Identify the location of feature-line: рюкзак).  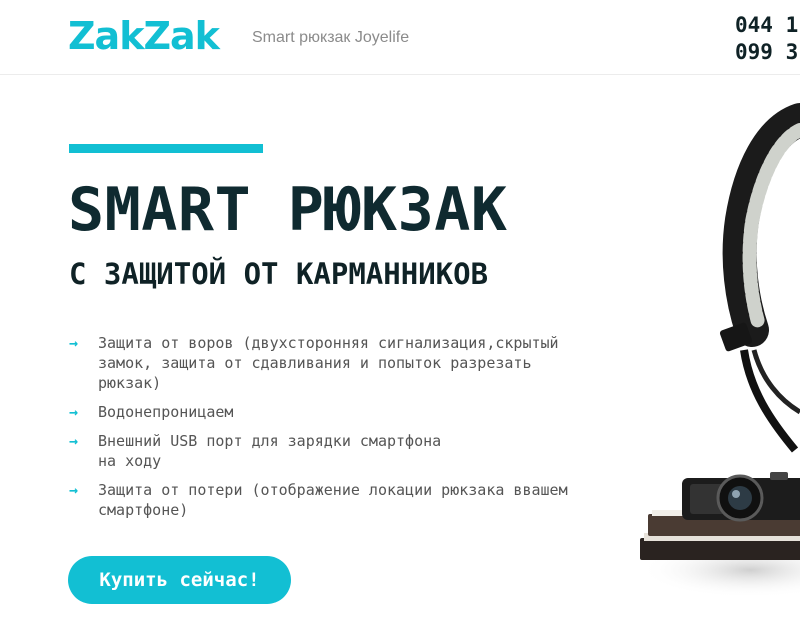
(130, 383).